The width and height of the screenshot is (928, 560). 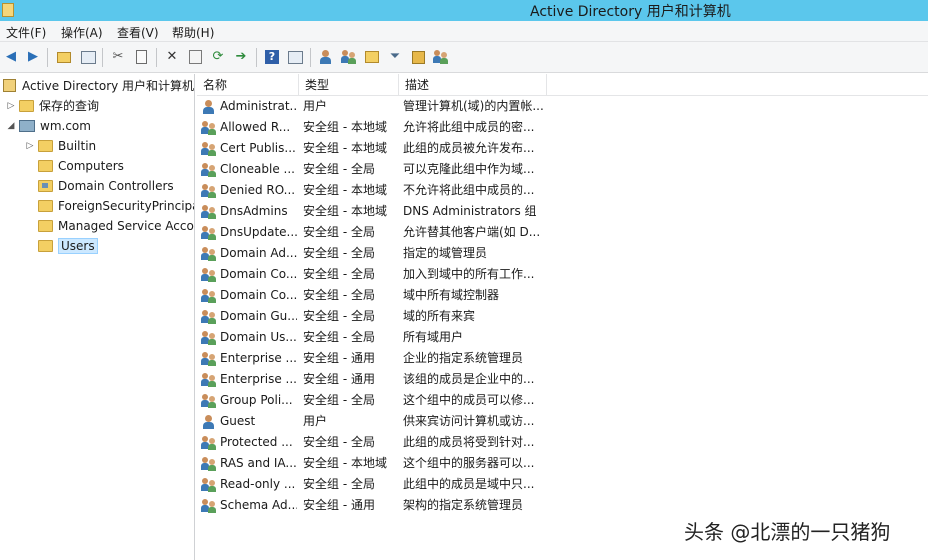 I want to click on chevron-down-icon: ◢, so click(x=11, y=126).